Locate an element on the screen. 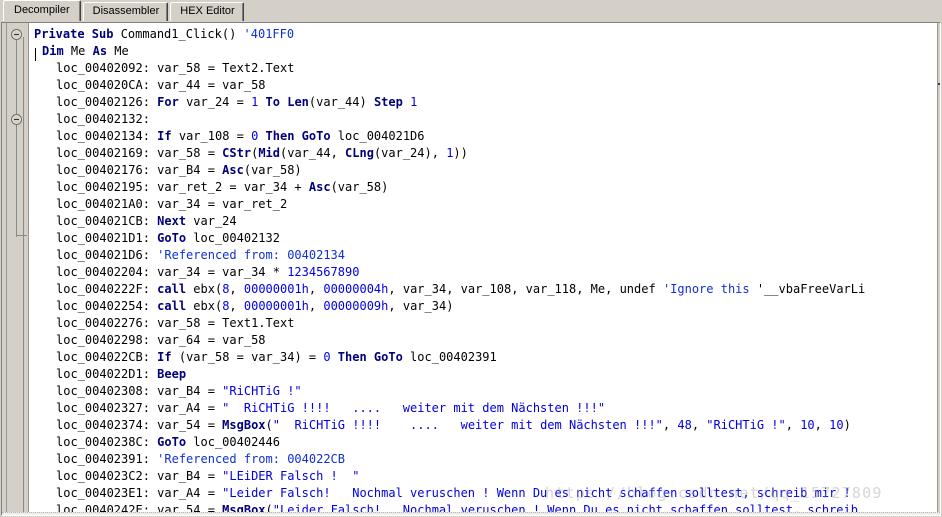 This screenshot has height=517, width=942. tab-hex-editor: HEX Editor is located at coordinates (207, 11).